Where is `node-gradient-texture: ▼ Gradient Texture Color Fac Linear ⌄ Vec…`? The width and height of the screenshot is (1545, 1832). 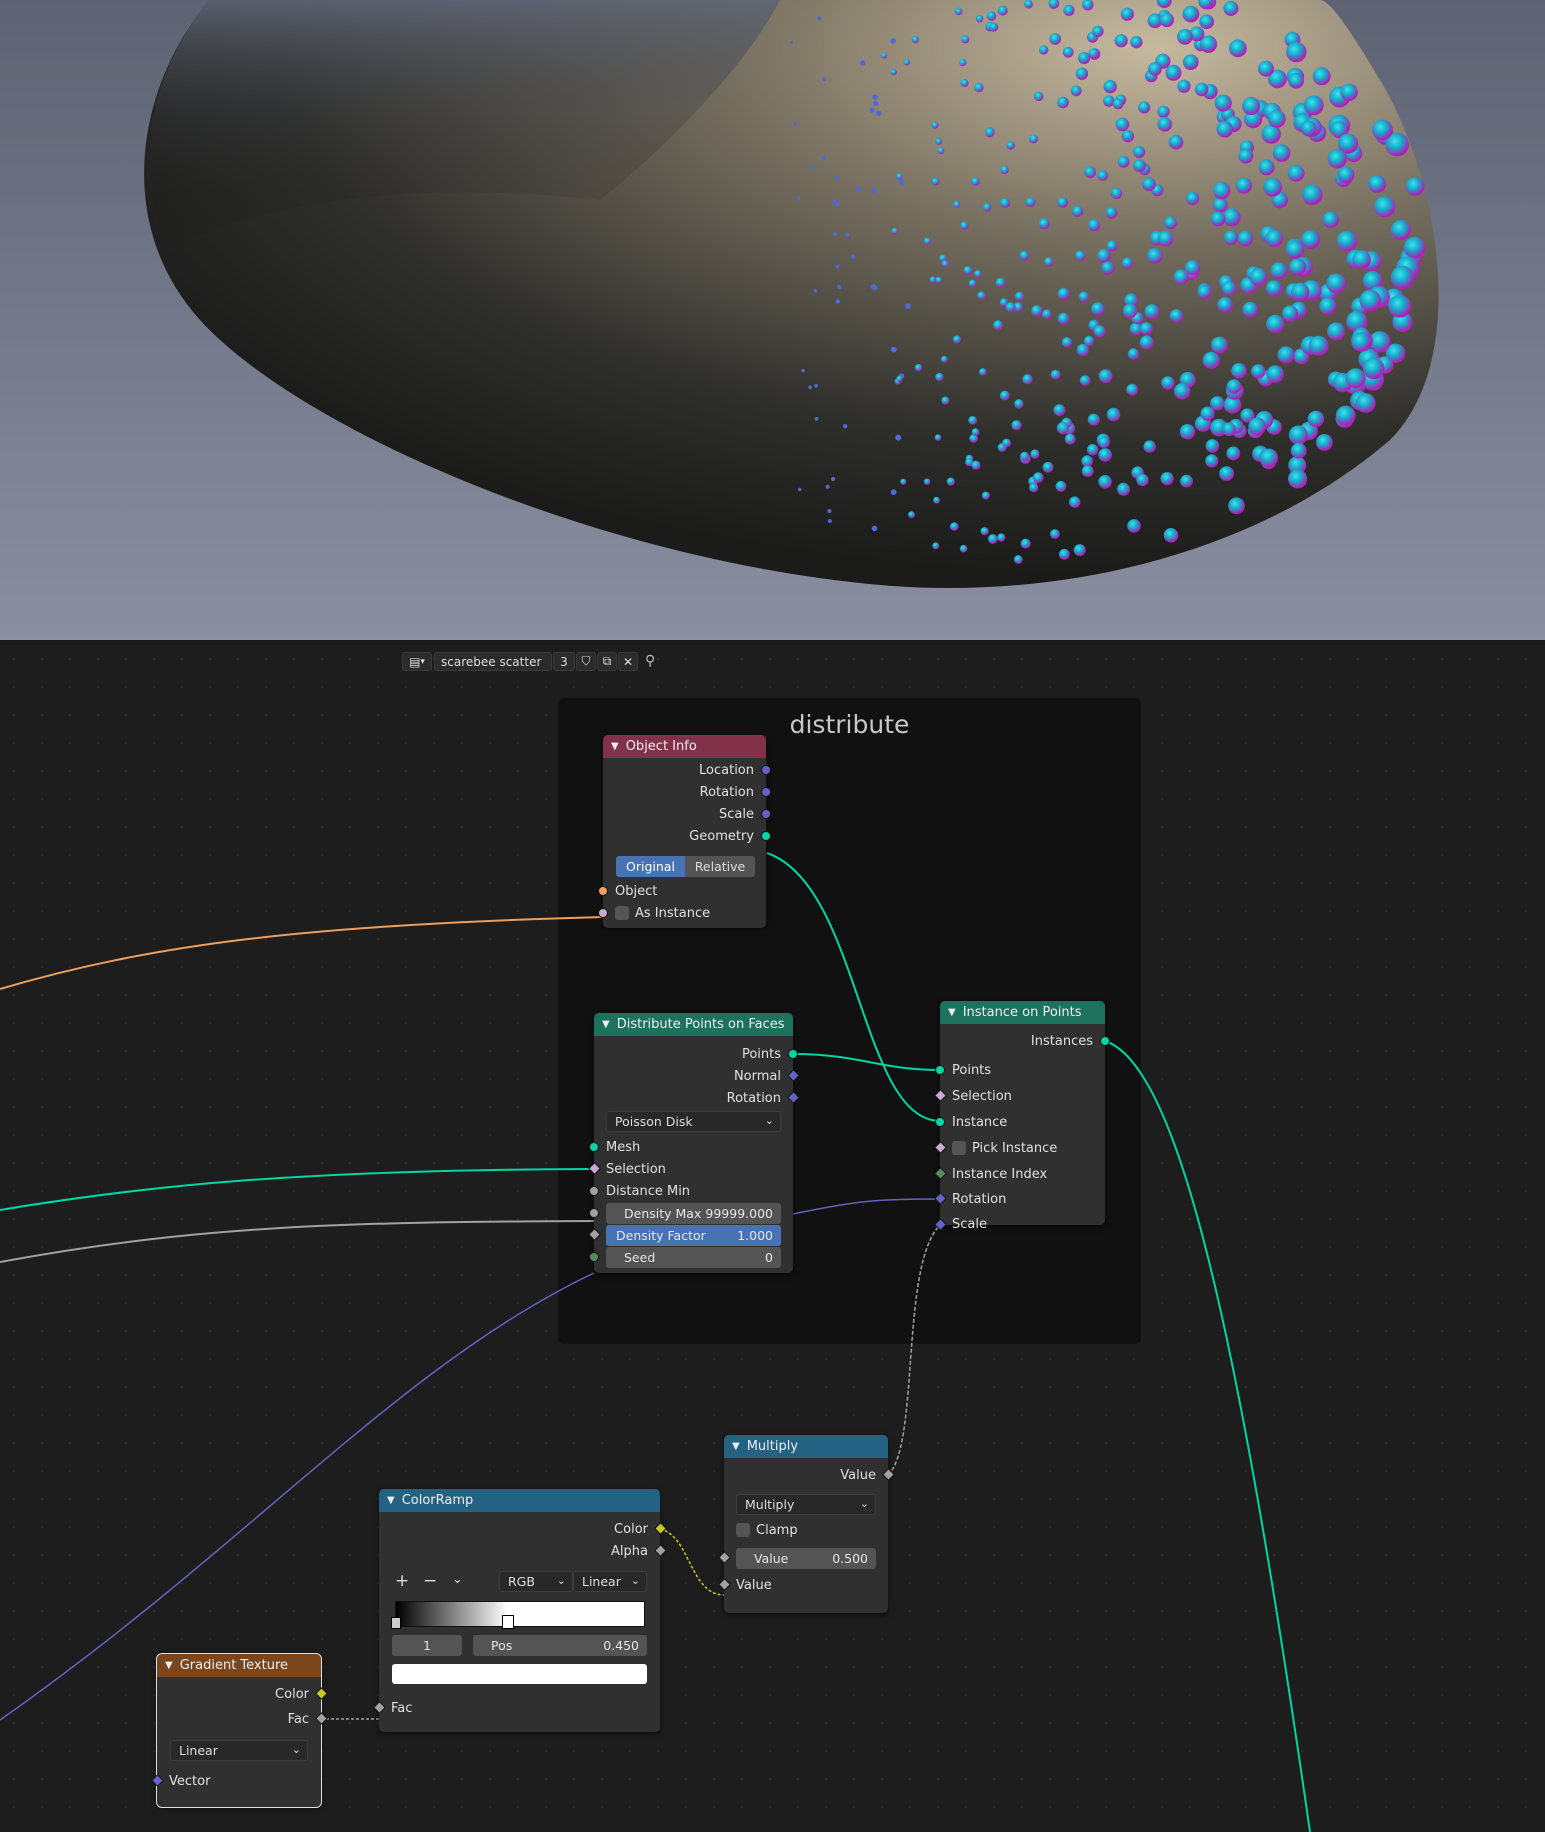 node-gradient-texture: ▼ Gradient Texture Color Fac Linear ⌄ Vec… is located at coordinates (239, 1730).